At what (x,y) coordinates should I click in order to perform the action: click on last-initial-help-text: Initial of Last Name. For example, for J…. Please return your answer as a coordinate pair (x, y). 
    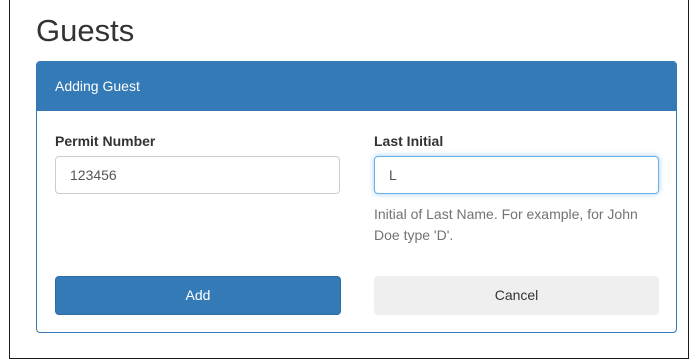
    Looking at the image, I should click on (506, 224).